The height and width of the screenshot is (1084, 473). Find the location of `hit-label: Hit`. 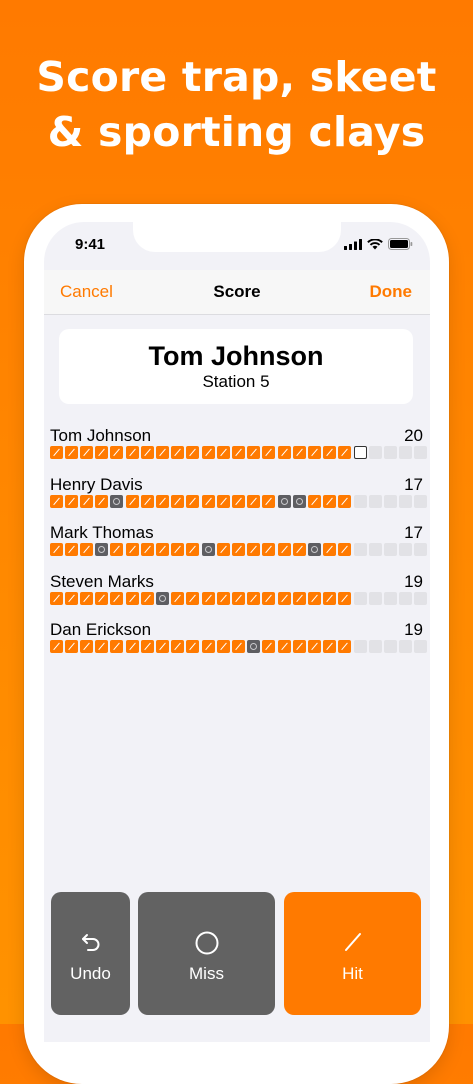

hit-label: Hit is located at coordinates (352, 973).